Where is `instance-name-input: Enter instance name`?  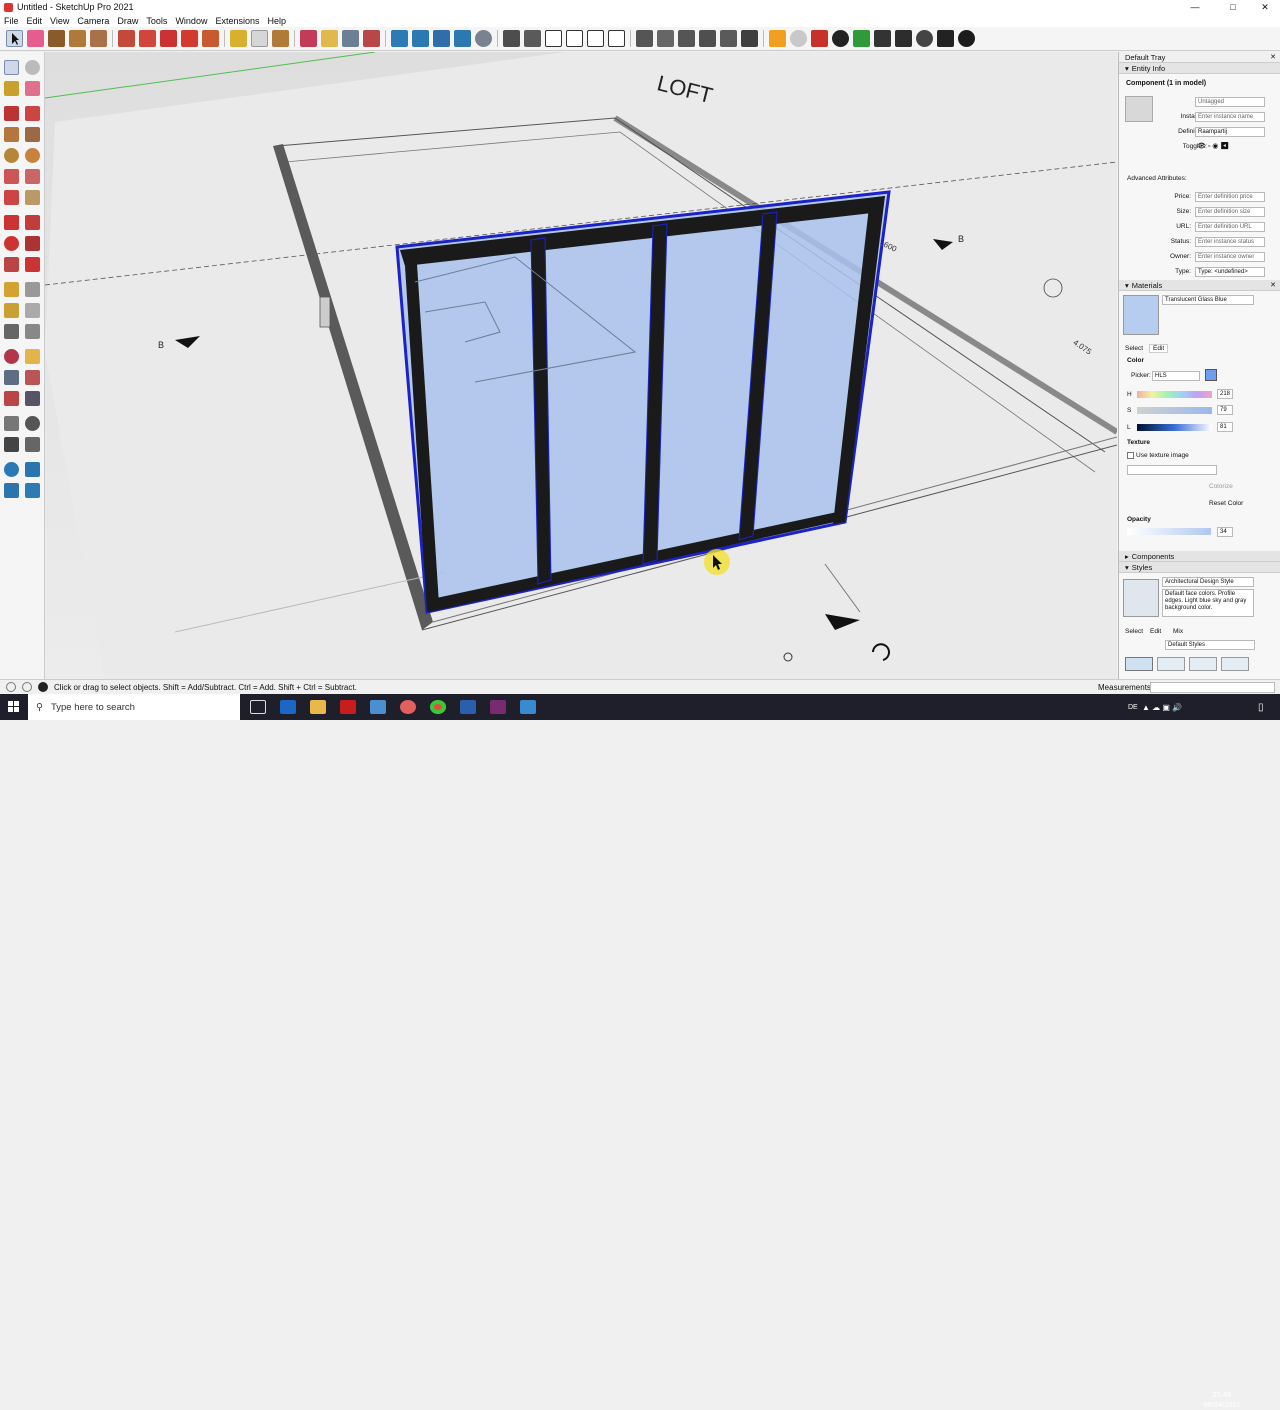
instance-name-input: Enter instance name is located at coordinates (1230, 117).